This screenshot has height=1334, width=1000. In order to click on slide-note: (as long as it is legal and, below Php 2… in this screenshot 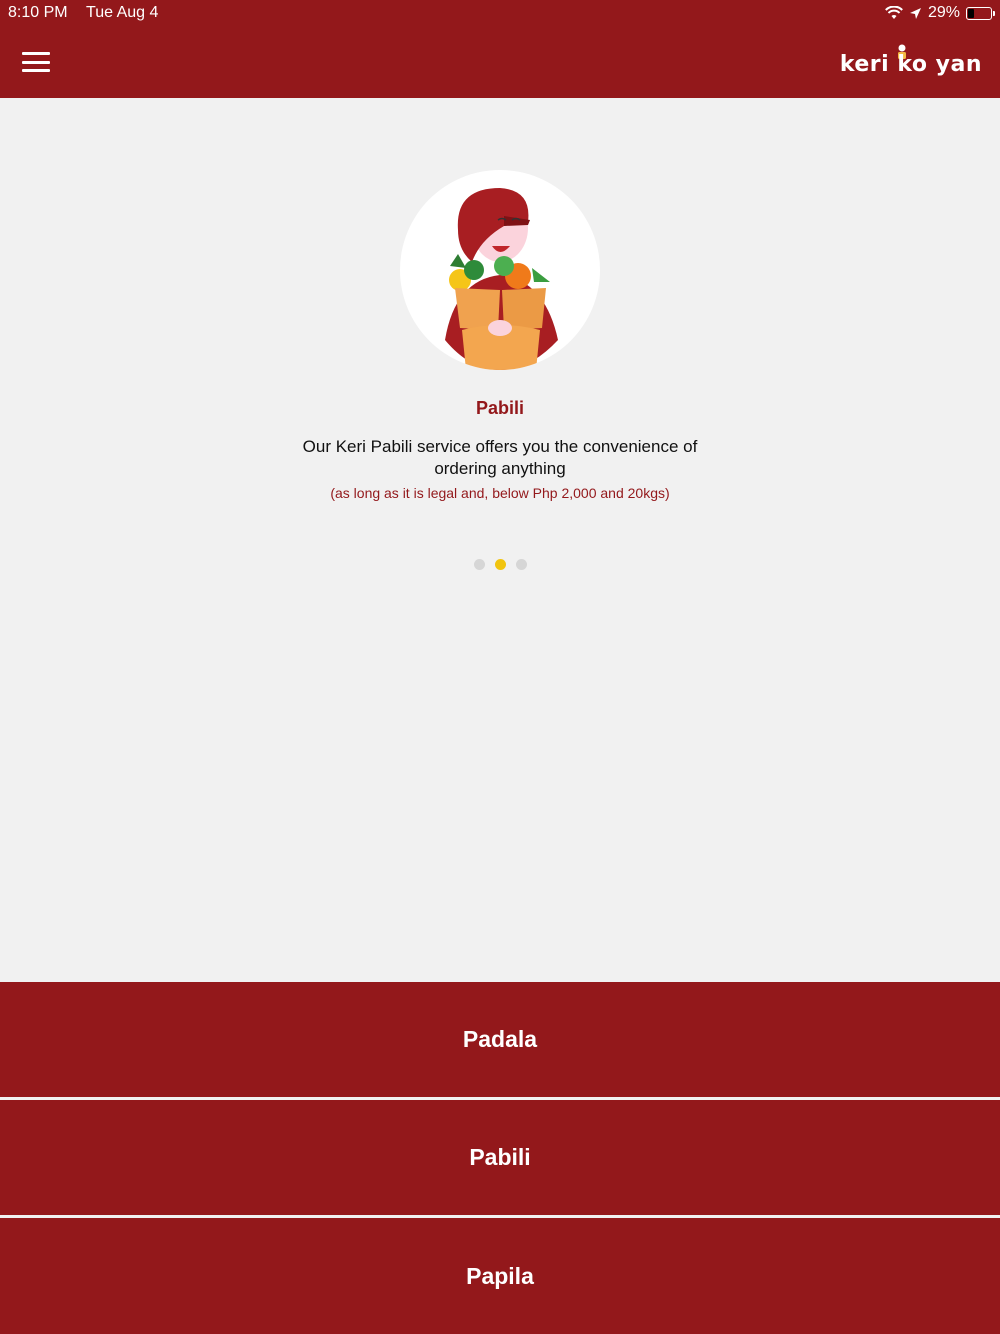, I will do `click(500, 493)`.